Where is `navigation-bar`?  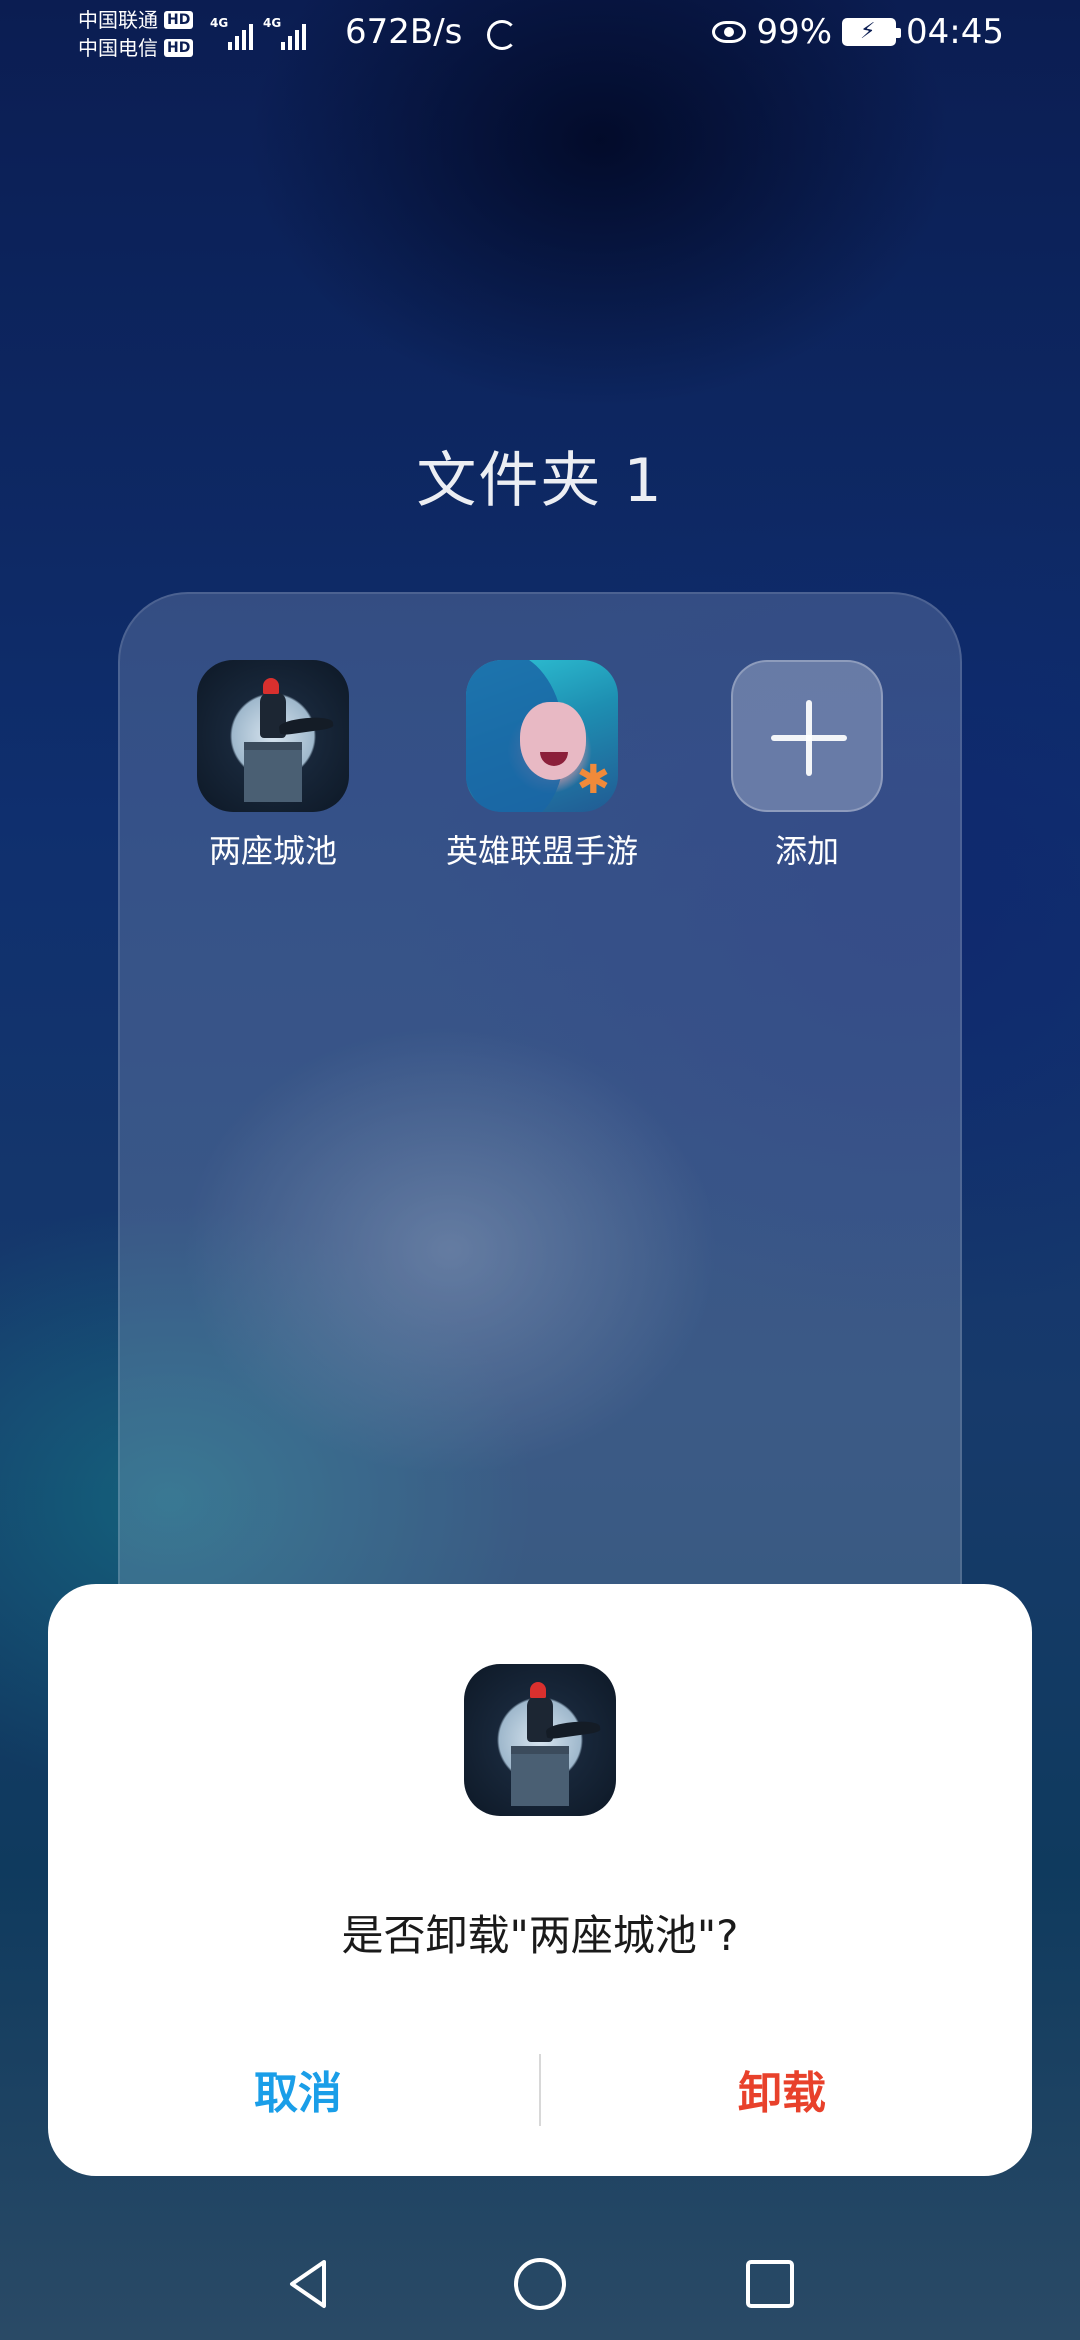 navigation-bar is located at coordinates (540, 2283).